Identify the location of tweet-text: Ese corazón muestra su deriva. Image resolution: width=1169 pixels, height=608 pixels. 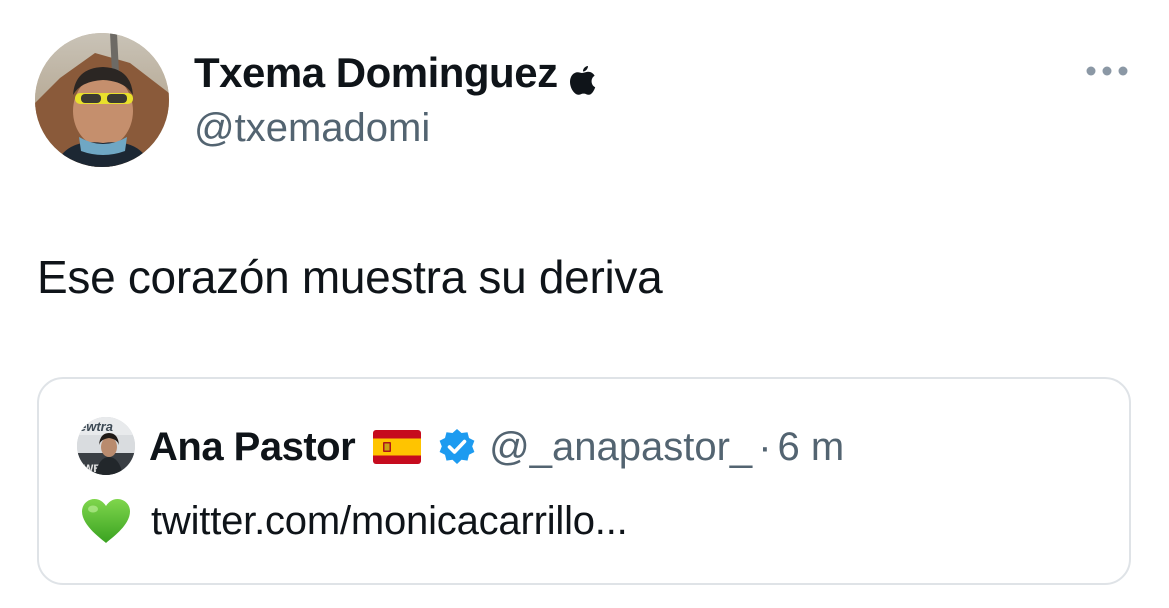
(350, 277).